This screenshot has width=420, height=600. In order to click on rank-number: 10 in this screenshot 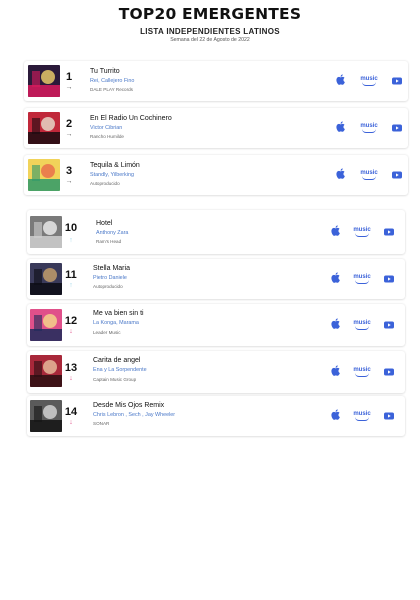, I will do `click(71, 228)`.